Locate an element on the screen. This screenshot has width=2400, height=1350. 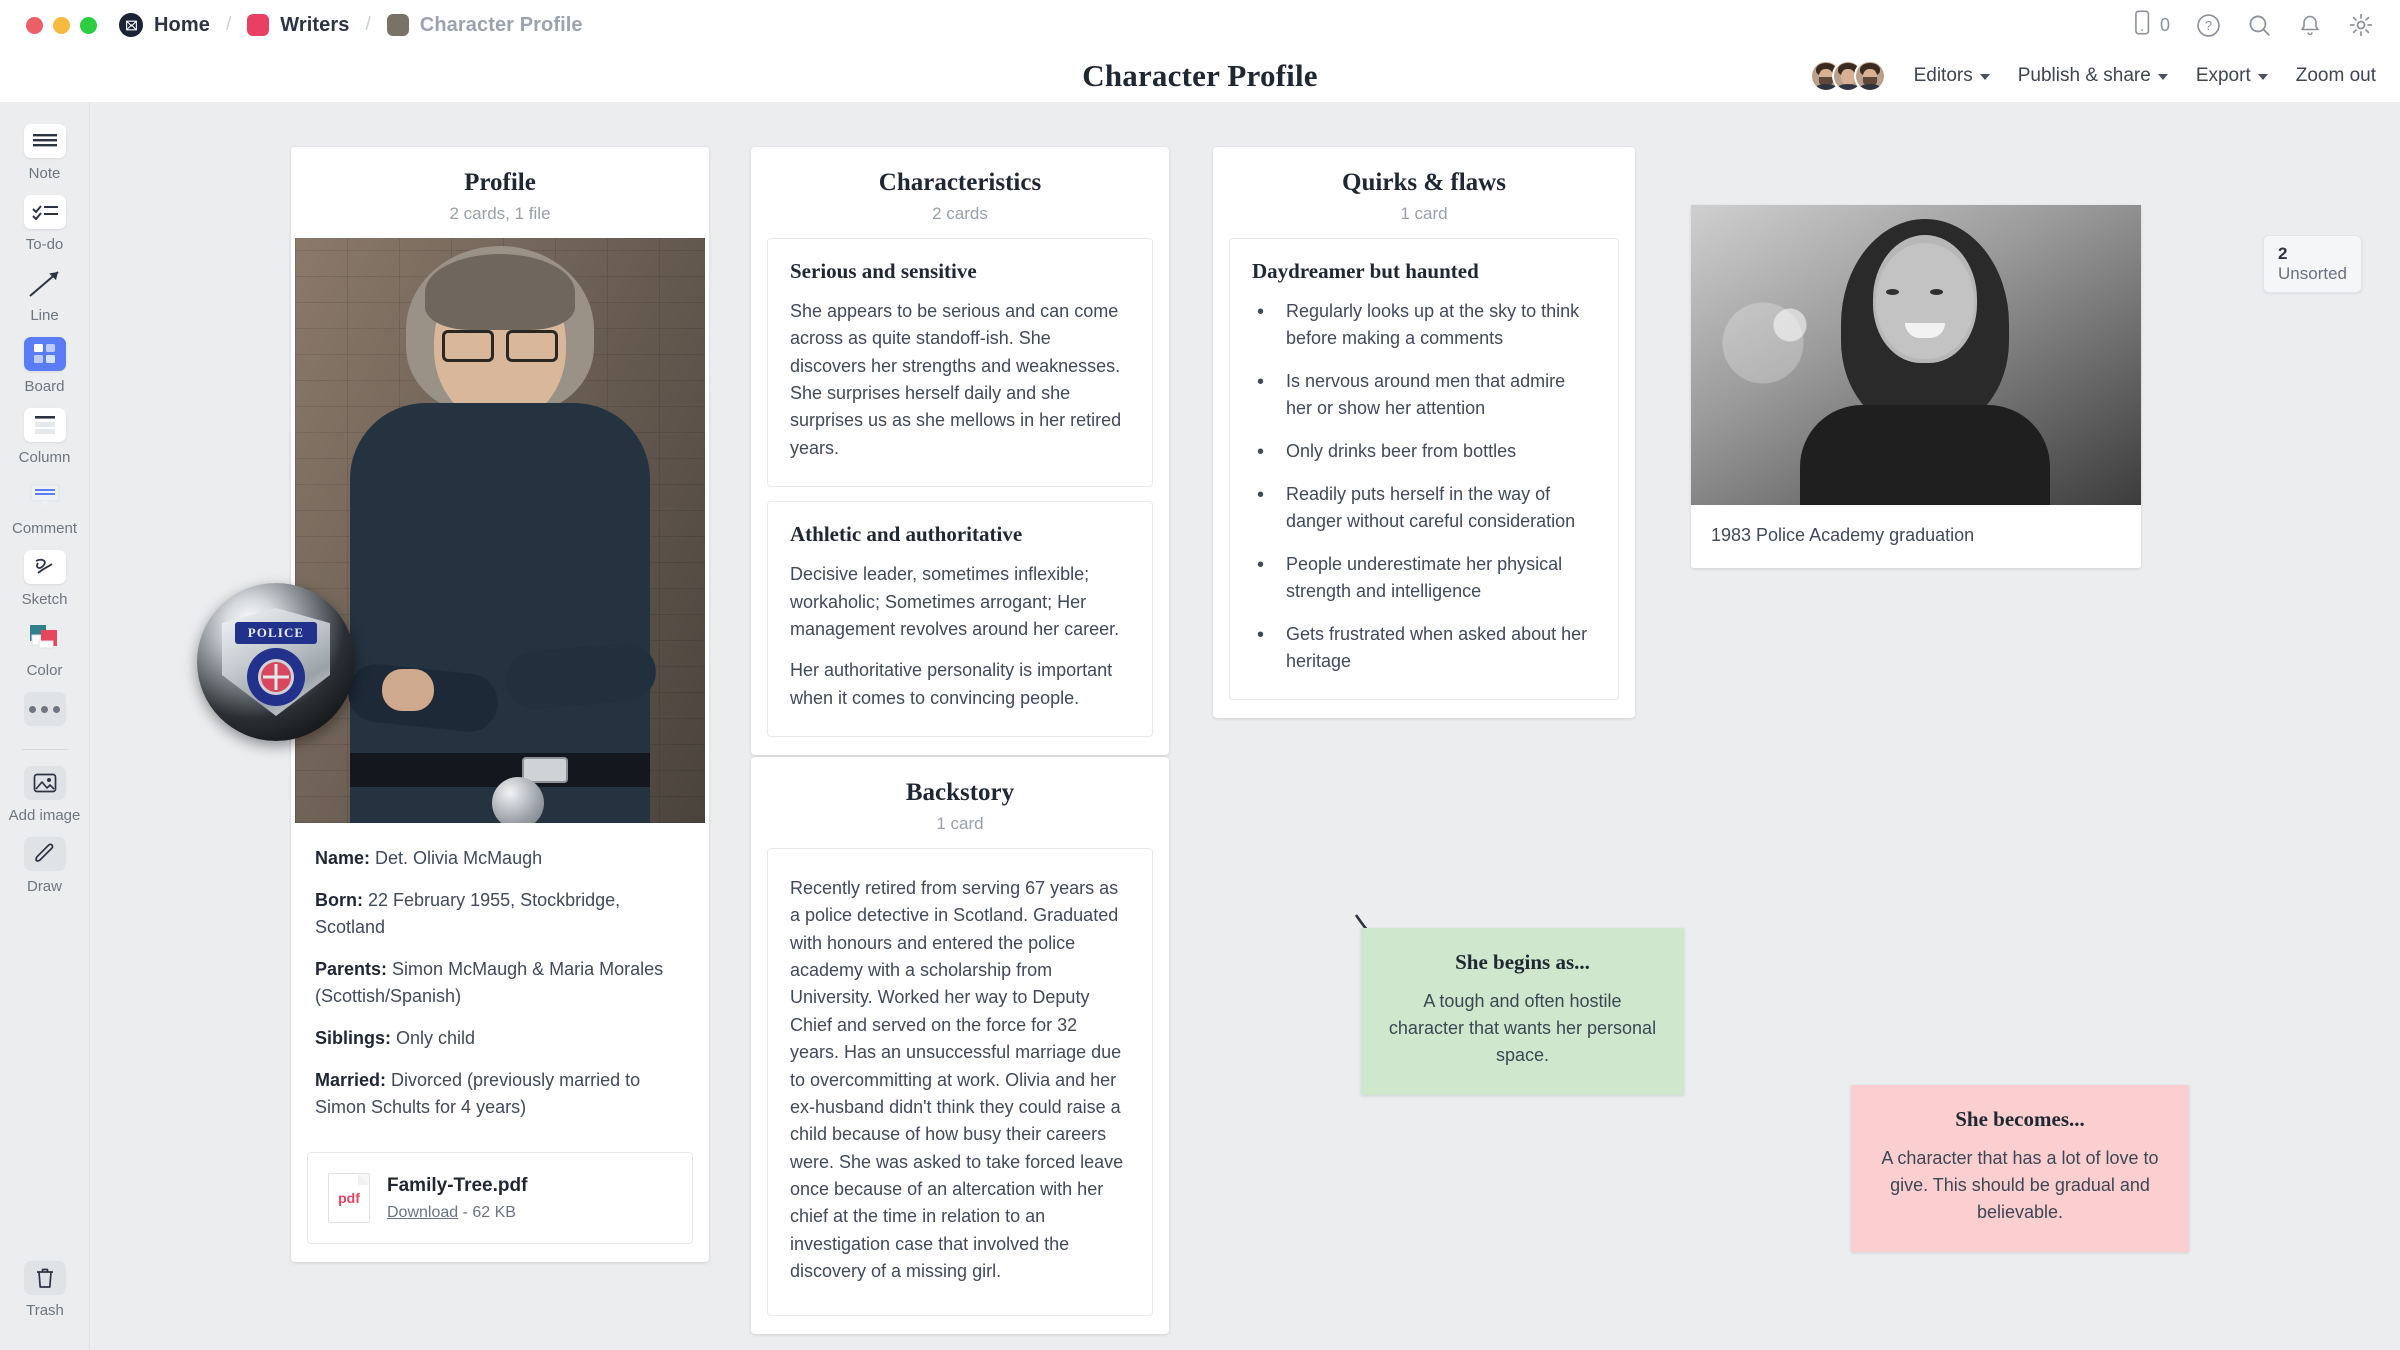
breadcrumb-item-home: Home is located at coordinates (164, 25).